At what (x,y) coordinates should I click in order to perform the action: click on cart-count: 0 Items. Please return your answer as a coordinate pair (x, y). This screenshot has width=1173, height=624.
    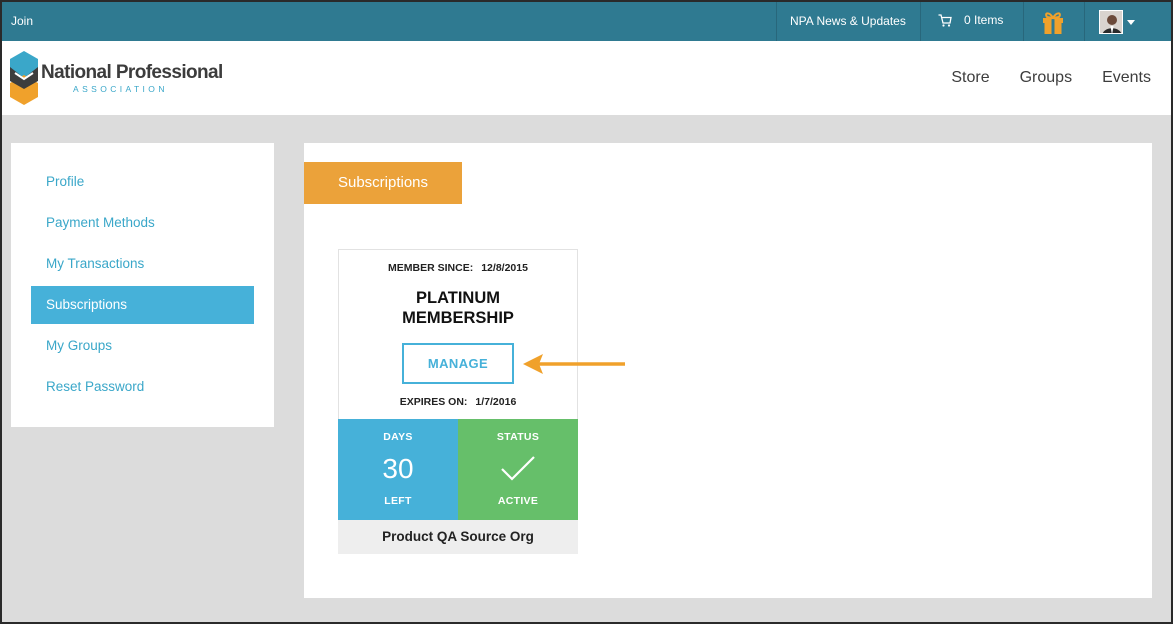
    Looking at the image, I should click on (984, 20).